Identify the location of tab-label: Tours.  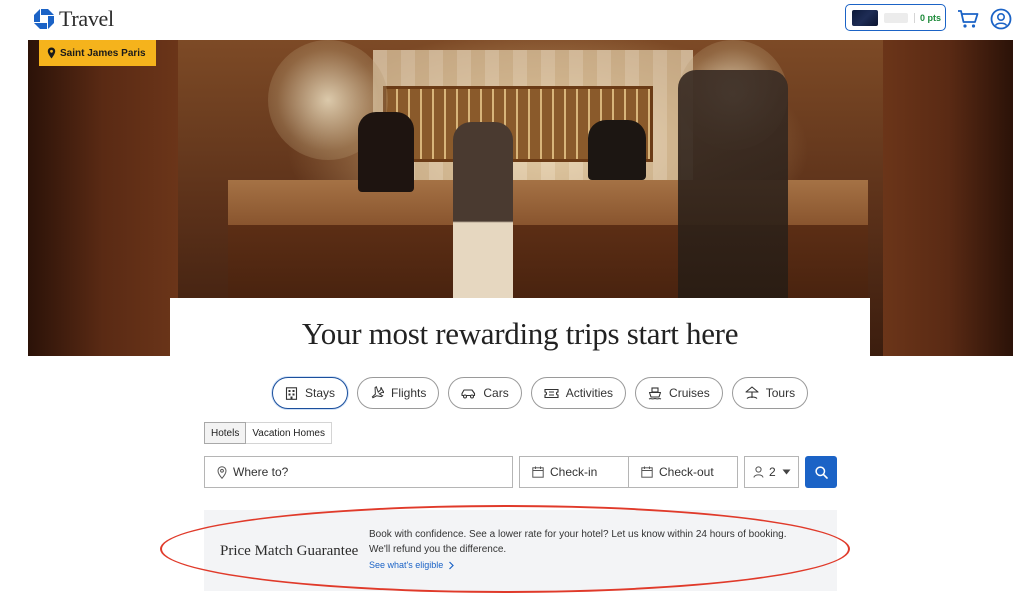
(780, 393).